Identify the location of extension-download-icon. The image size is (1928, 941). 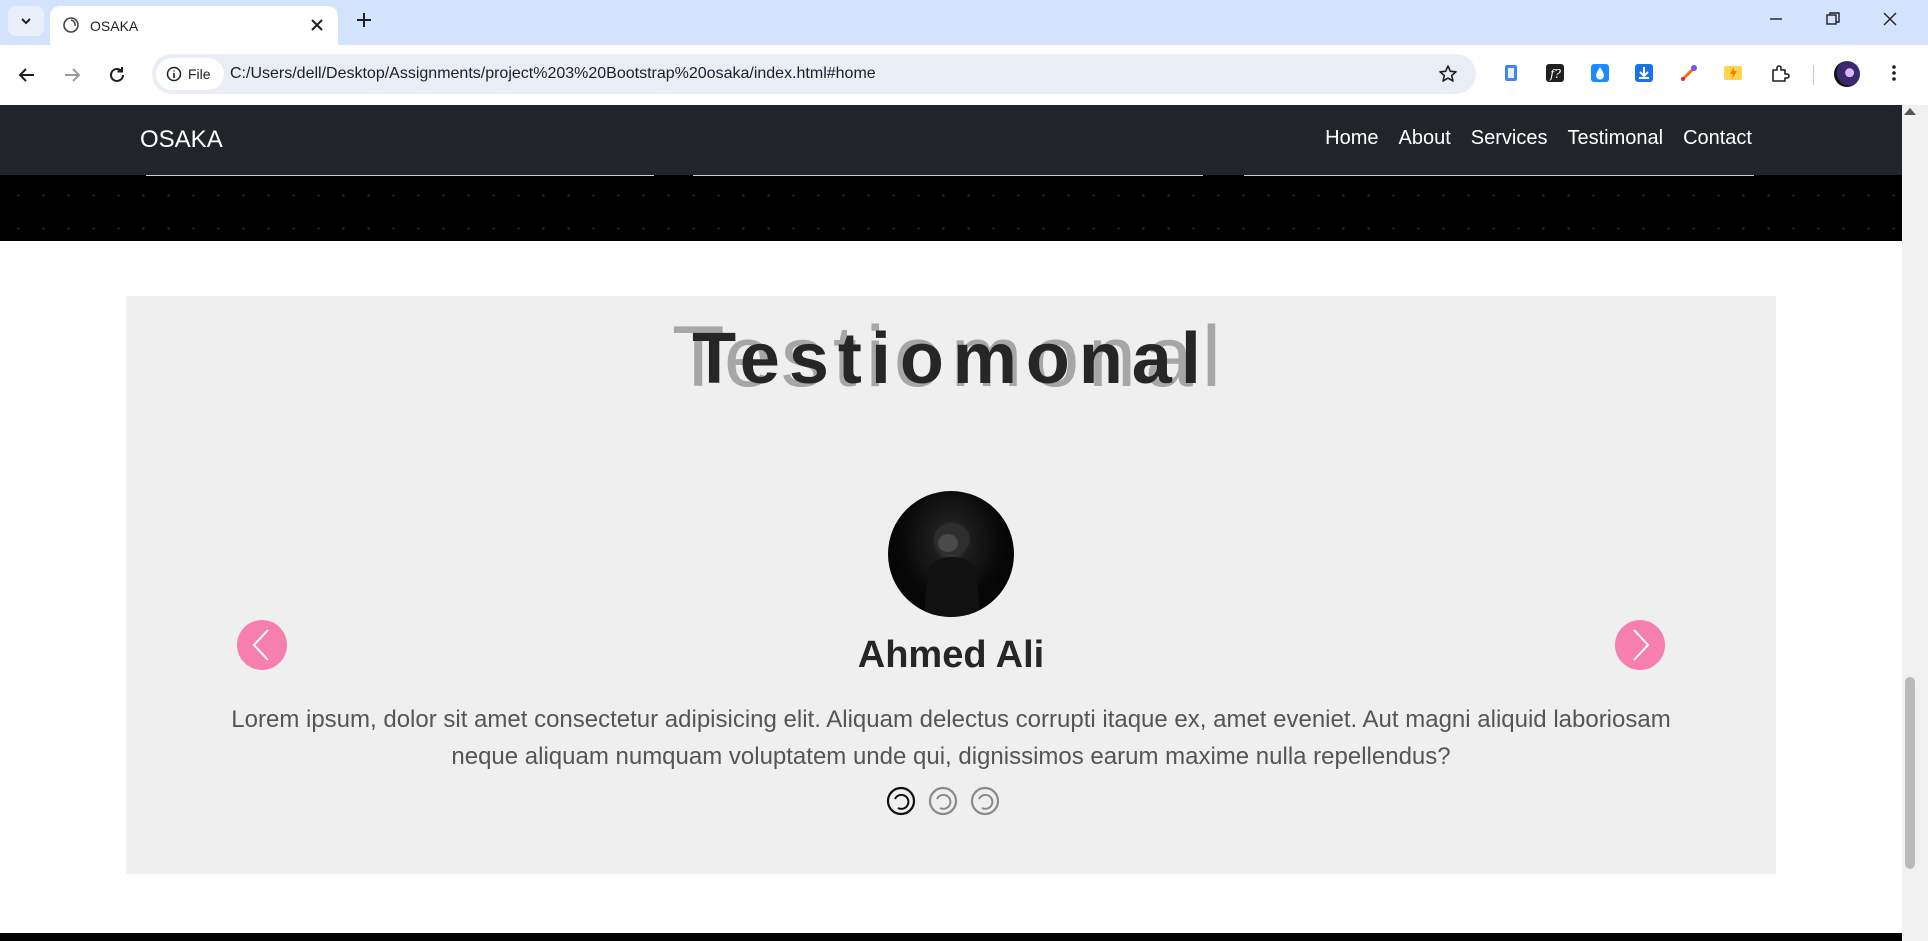
(1644, 73).